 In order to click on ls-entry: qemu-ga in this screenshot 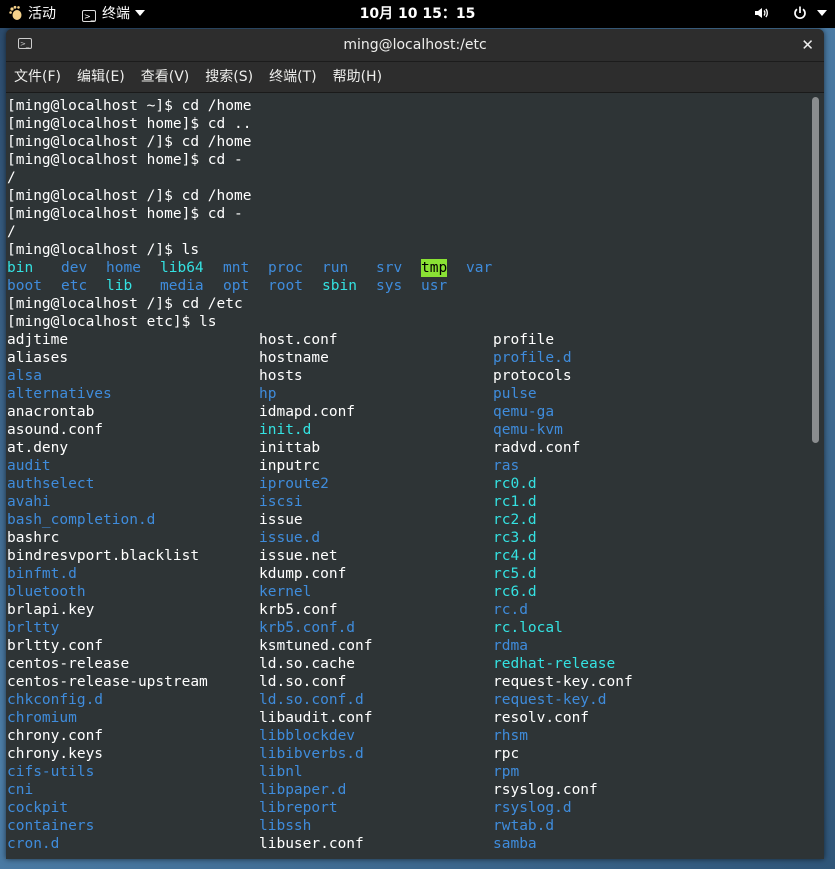, I will do `click(524, 412)`.